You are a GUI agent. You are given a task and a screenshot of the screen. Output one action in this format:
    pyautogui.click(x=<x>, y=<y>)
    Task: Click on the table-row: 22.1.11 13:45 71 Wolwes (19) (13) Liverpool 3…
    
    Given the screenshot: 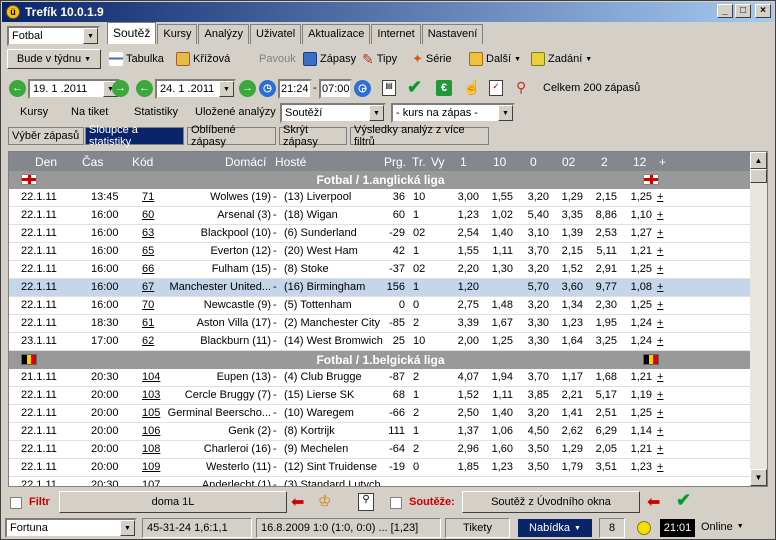 What is the action you would take?
    pyautogui.click(x=380, y=198)
    